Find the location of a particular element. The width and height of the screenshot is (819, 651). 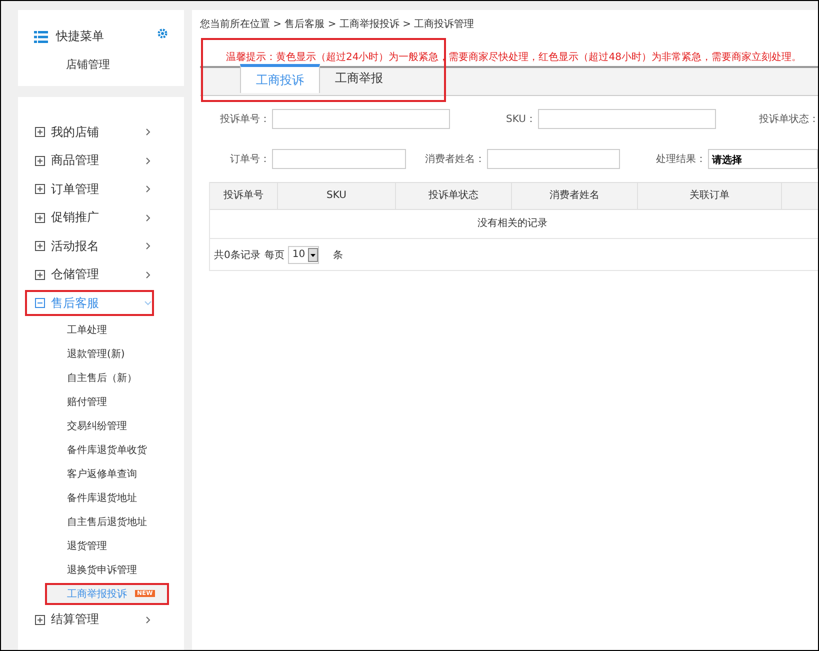

field-label: 处理结果： is located at coordinates (681, 159).